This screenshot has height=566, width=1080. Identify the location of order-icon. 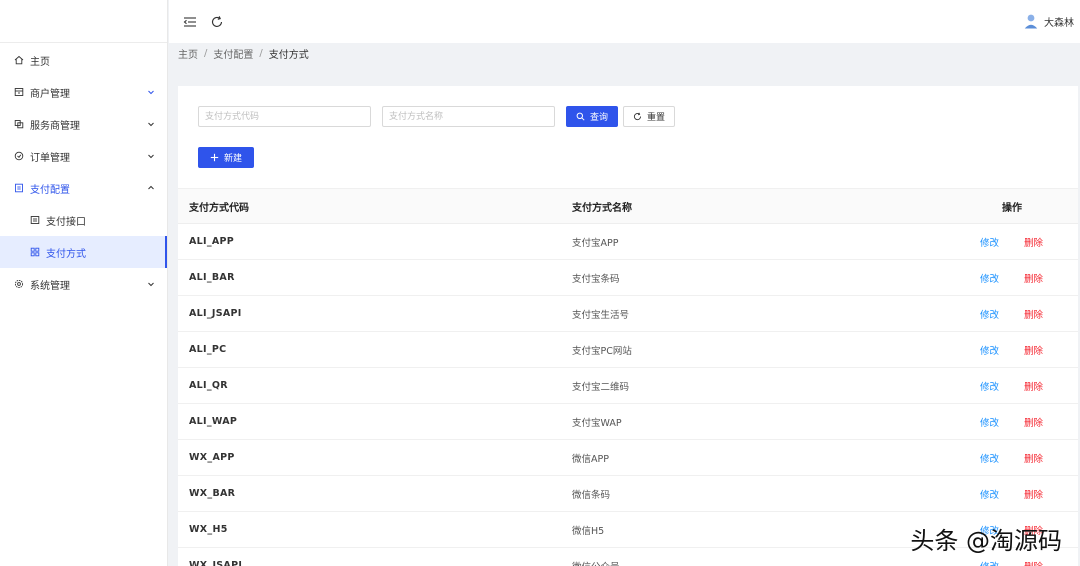
(19, 156).